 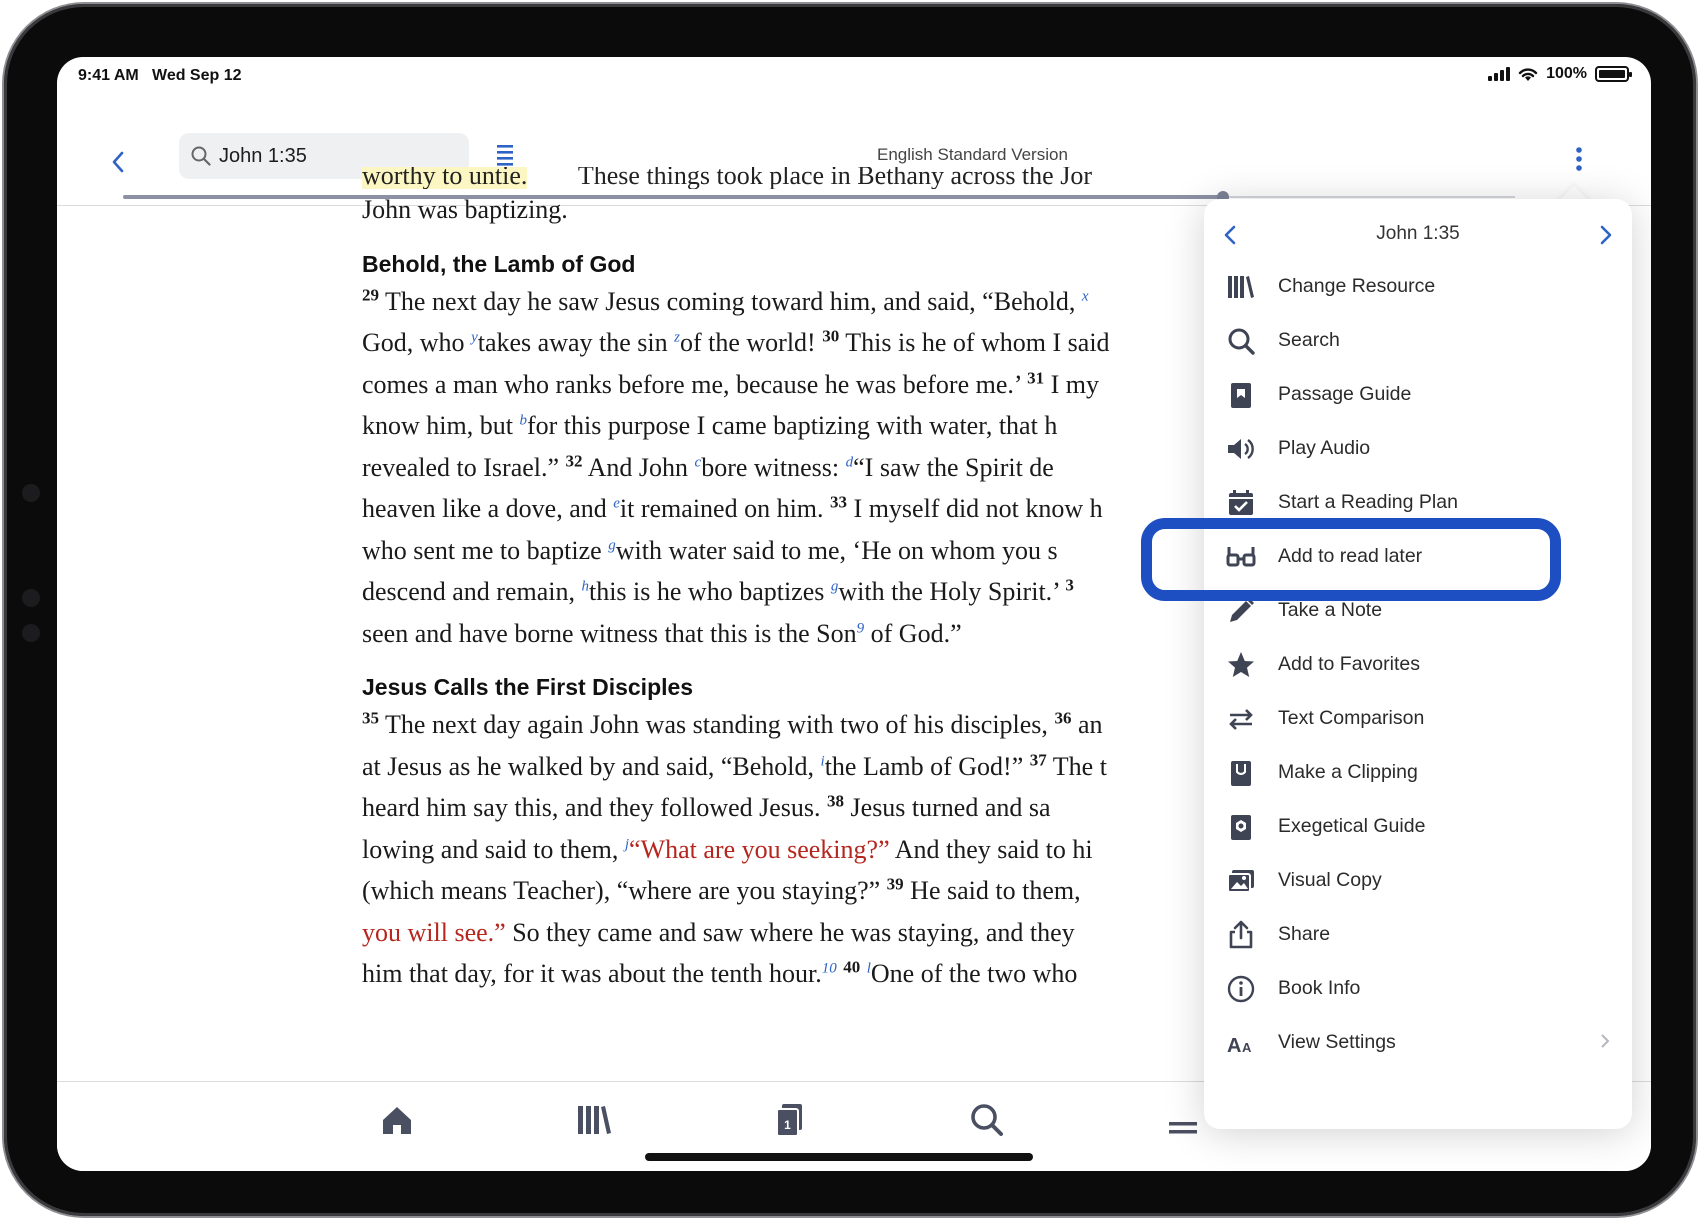 What do you see at coordinates (1345, 394) in the screenshot?
I see `menu-item-label: Passage Guide` at bounding box center [1345, 394].